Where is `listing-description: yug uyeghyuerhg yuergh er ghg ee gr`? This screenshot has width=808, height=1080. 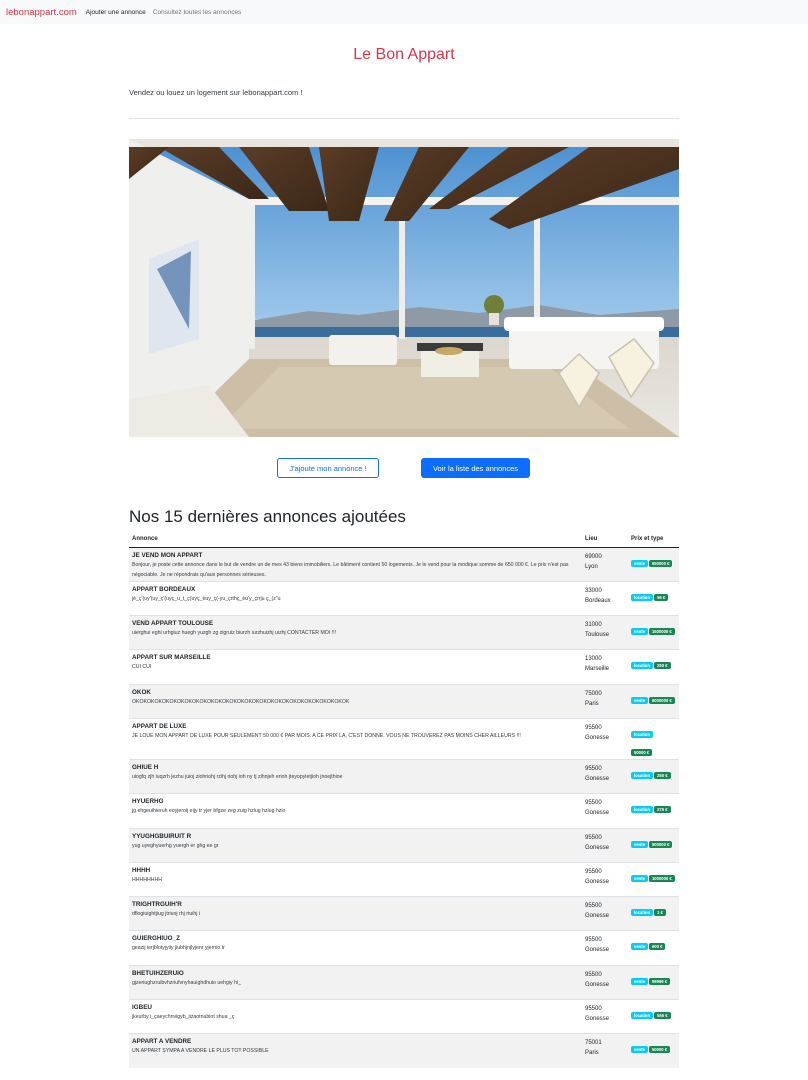 listing-description: yug uyeghyuerhg yuergh er ghg ee gr is located at coordinates (175, 845).